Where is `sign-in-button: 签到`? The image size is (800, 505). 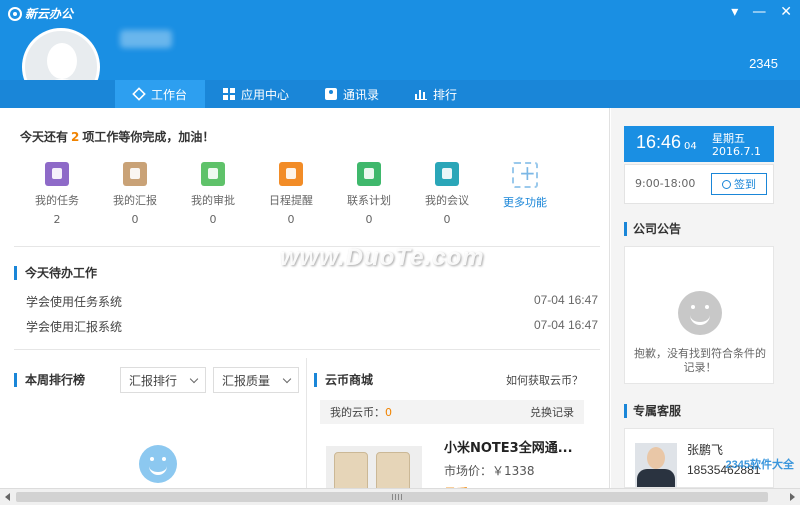 sign-in-button: 签到 is located at coordinates (739, 184).